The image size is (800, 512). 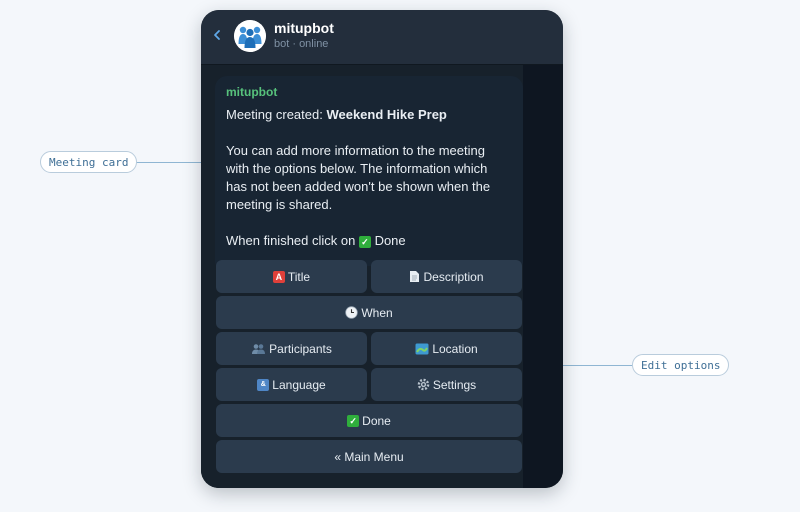 I want to click on document-icon, so click(x=415, y=276).